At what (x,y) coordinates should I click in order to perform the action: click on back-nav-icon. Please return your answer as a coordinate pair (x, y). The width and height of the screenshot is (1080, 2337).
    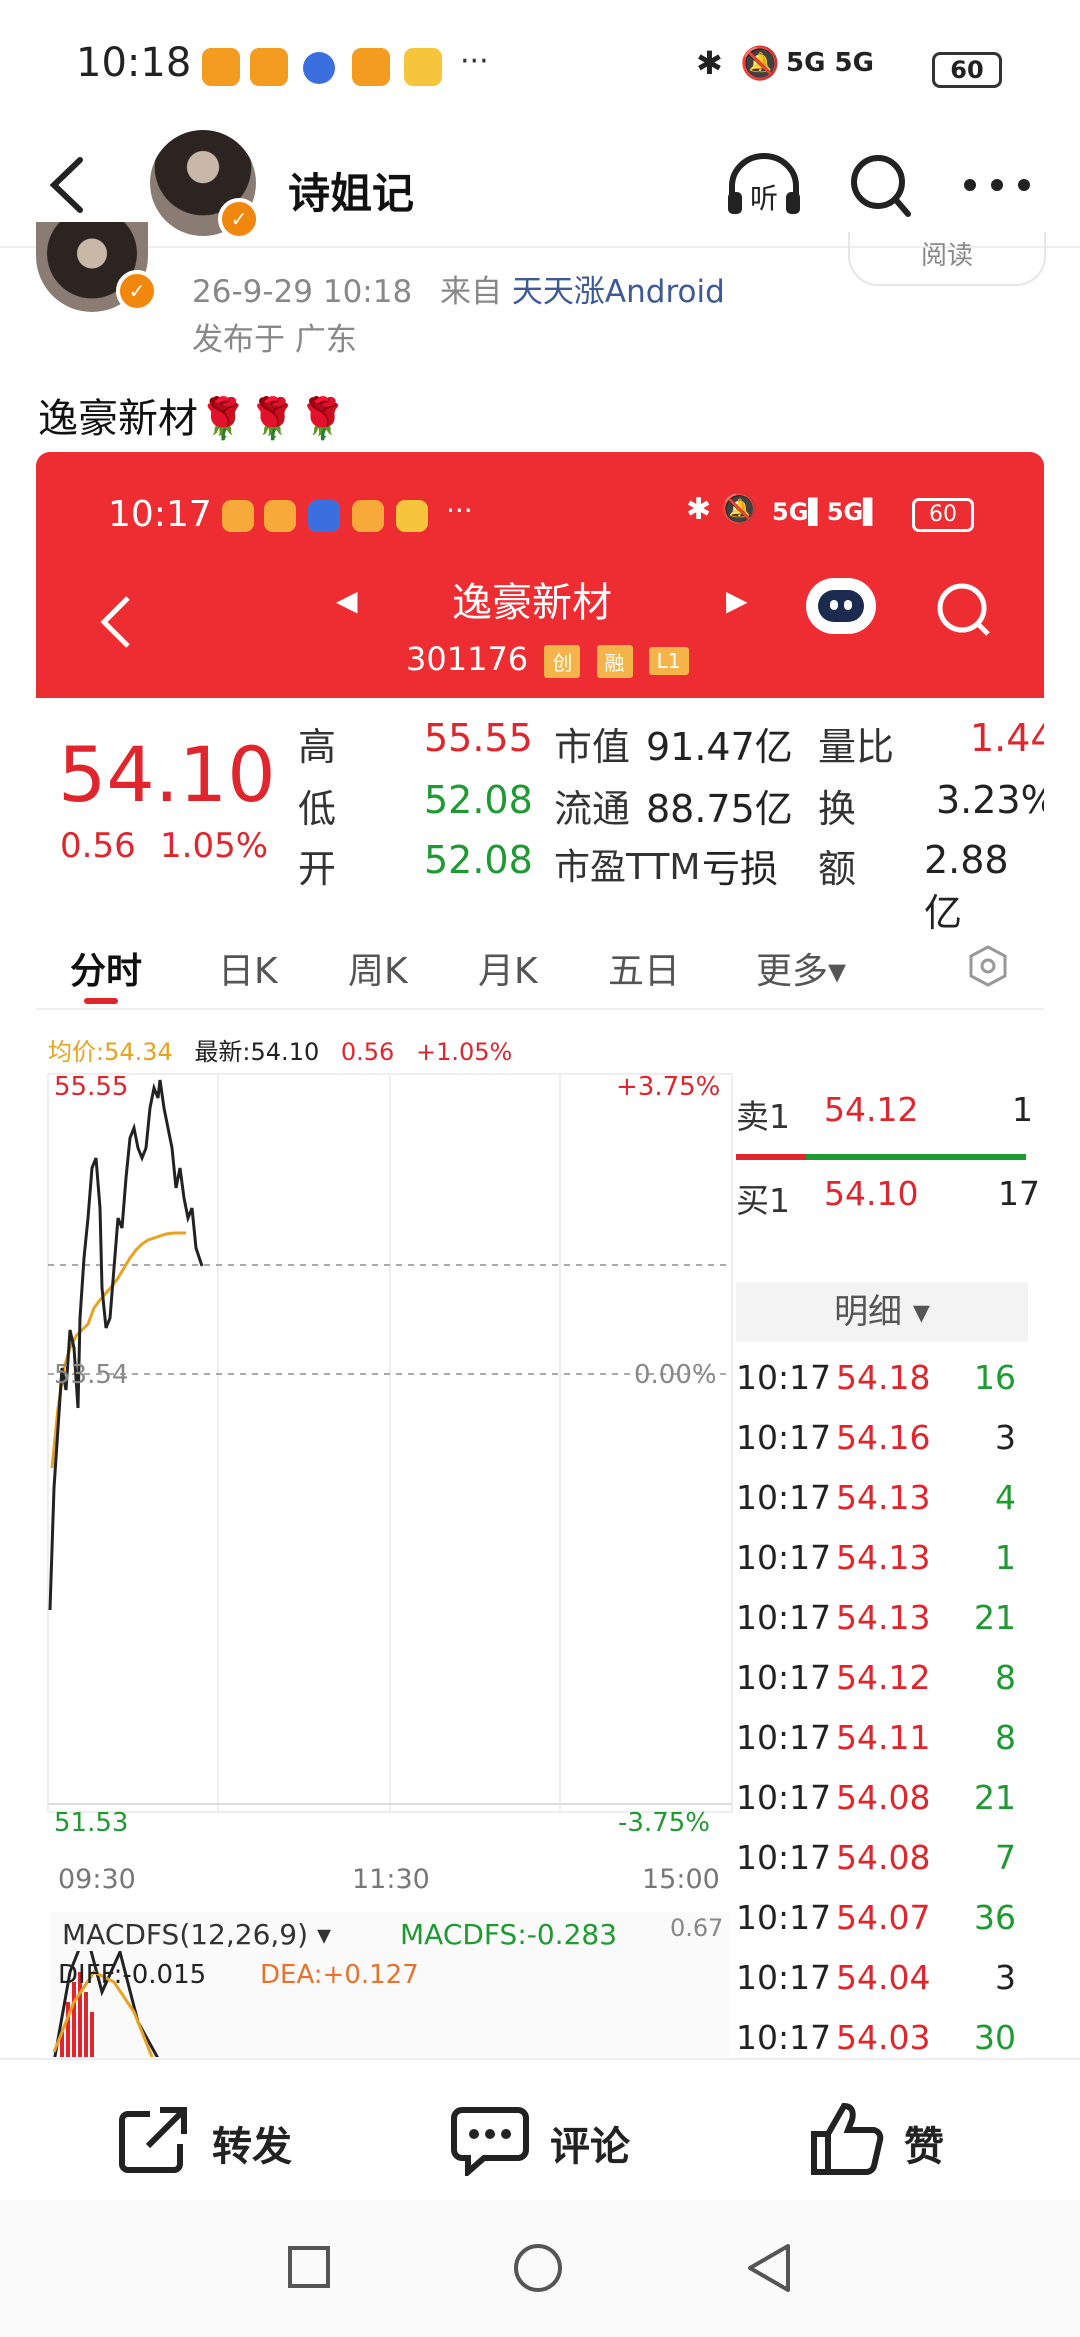
    Looking at the image, I should click on (769, 2268).